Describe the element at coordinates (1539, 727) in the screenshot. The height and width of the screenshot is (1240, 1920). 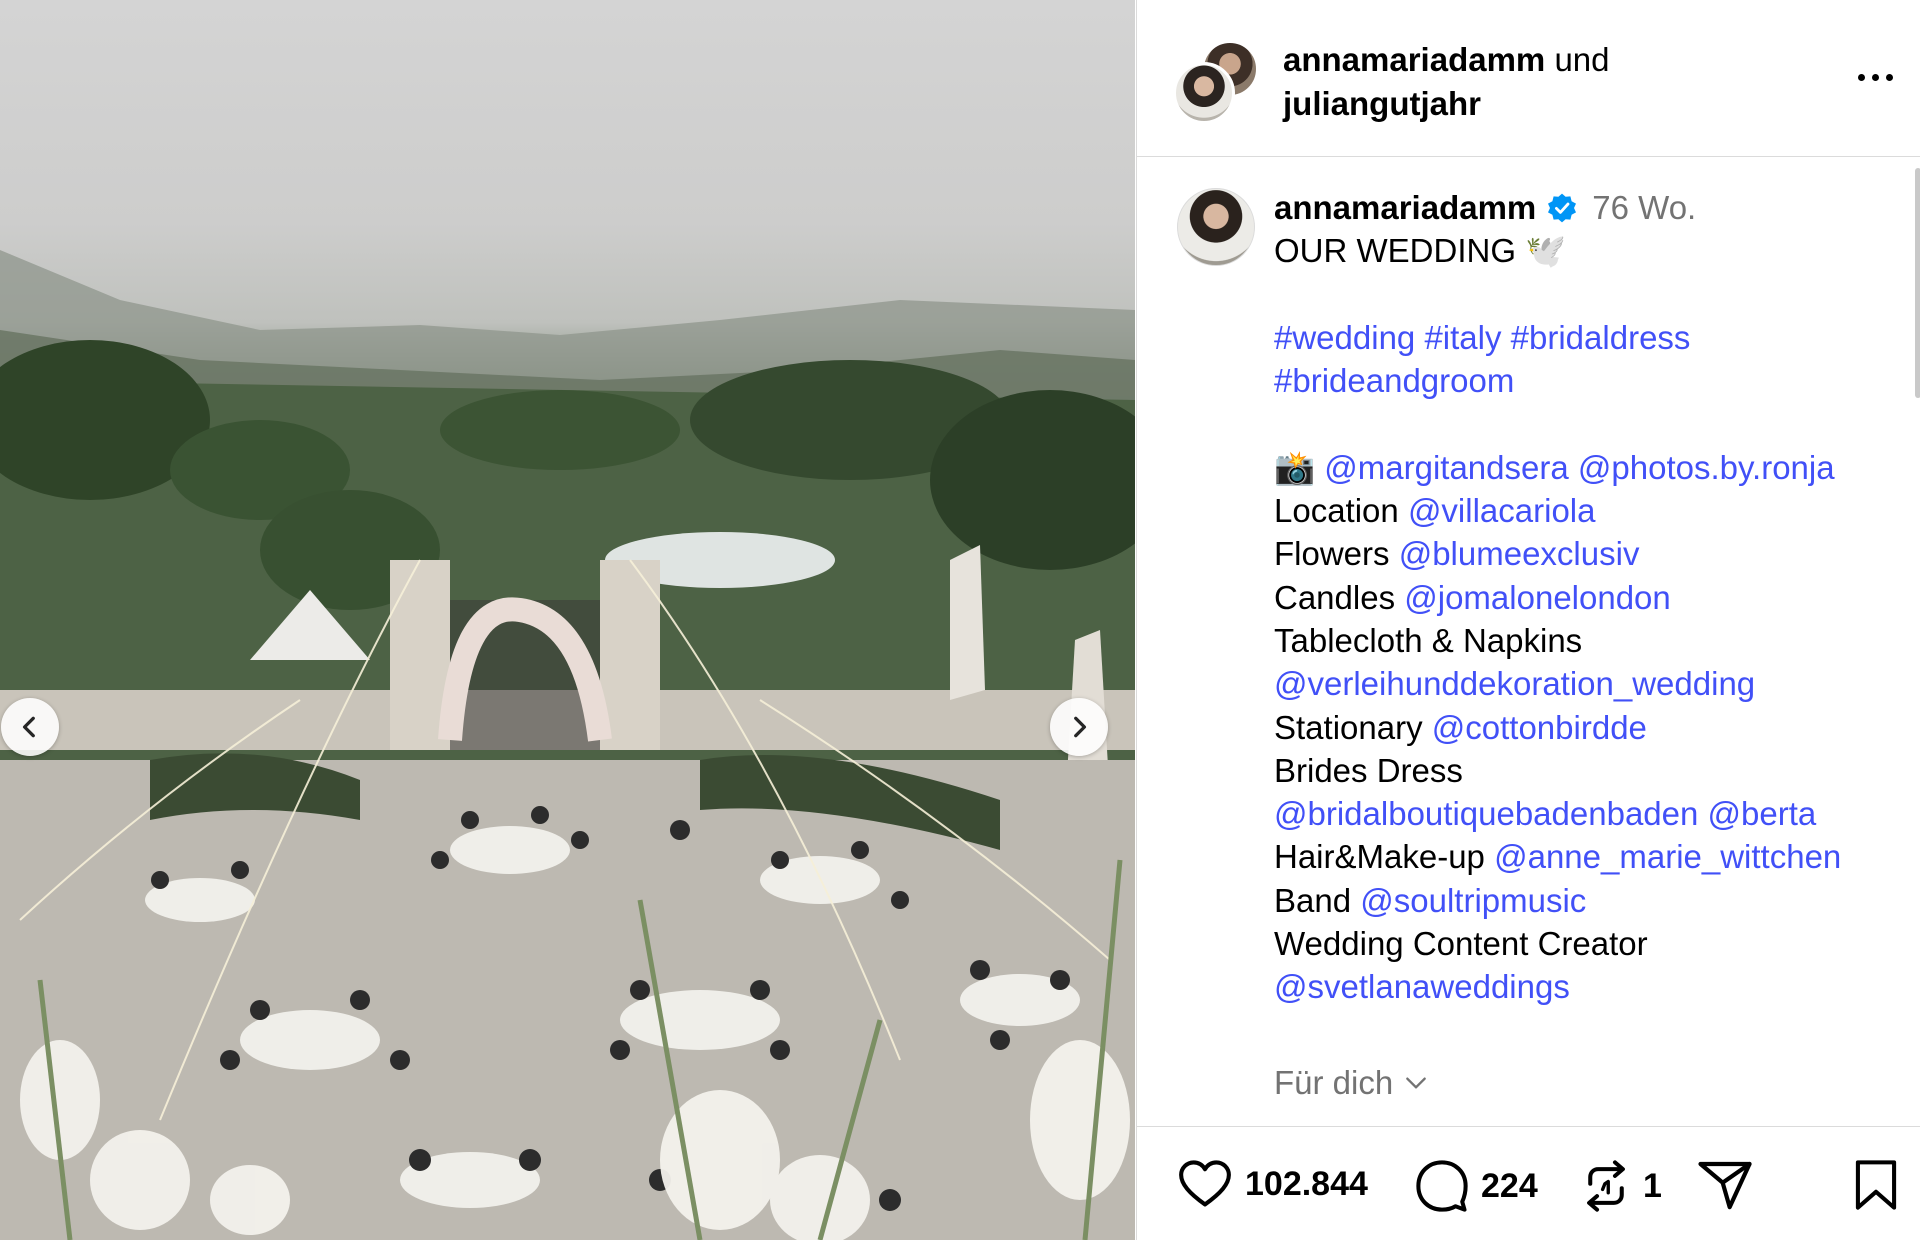
I see `mention-stationary: @cottonbirdde` at that location.